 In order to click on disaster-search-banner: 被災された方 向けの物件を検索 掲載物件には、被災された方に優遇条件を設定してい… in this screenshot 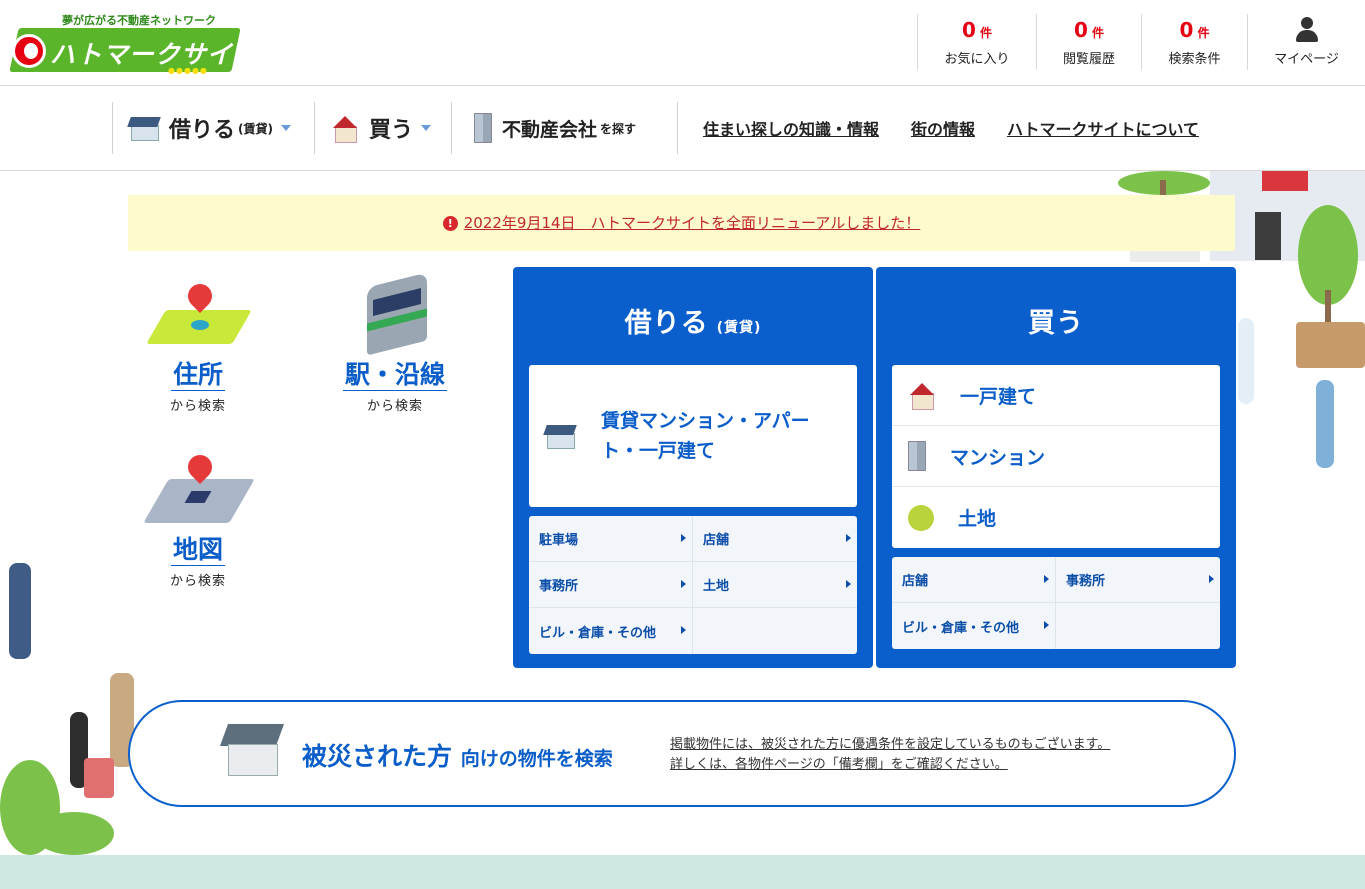, I will do `click(682, 753)`.